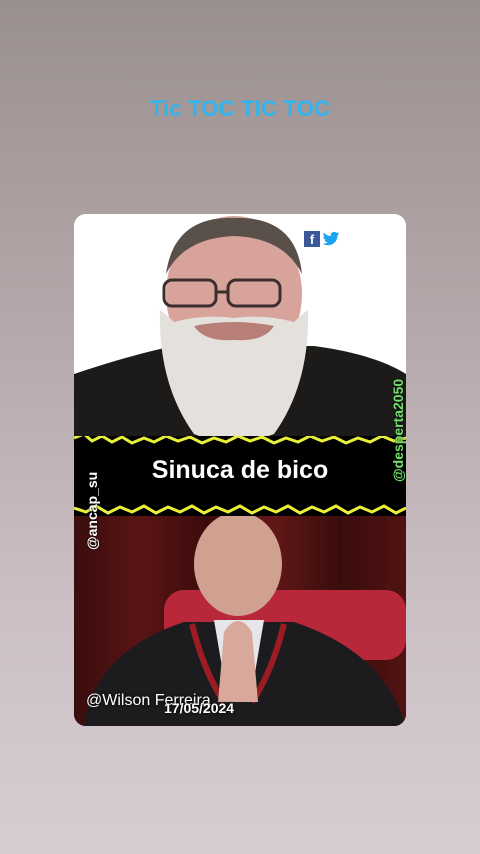 The height and width of the screenshot is (854, 480). Describe the element at coordinates (331, 239) in the screenshot. I see `twitter-icon` at that location.